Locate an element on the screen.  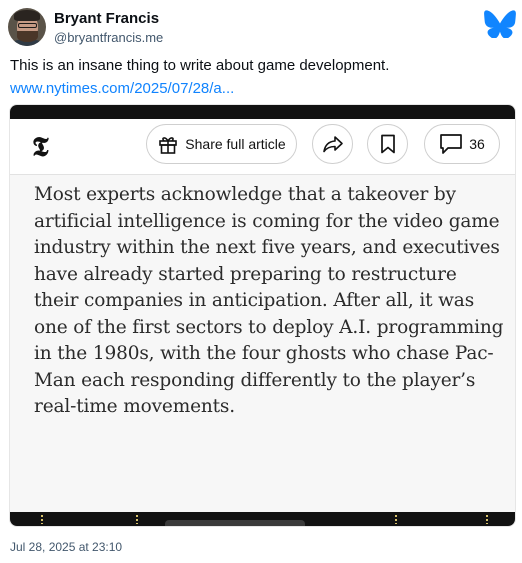
avatar-glasses is located at coordinates (27, 25).